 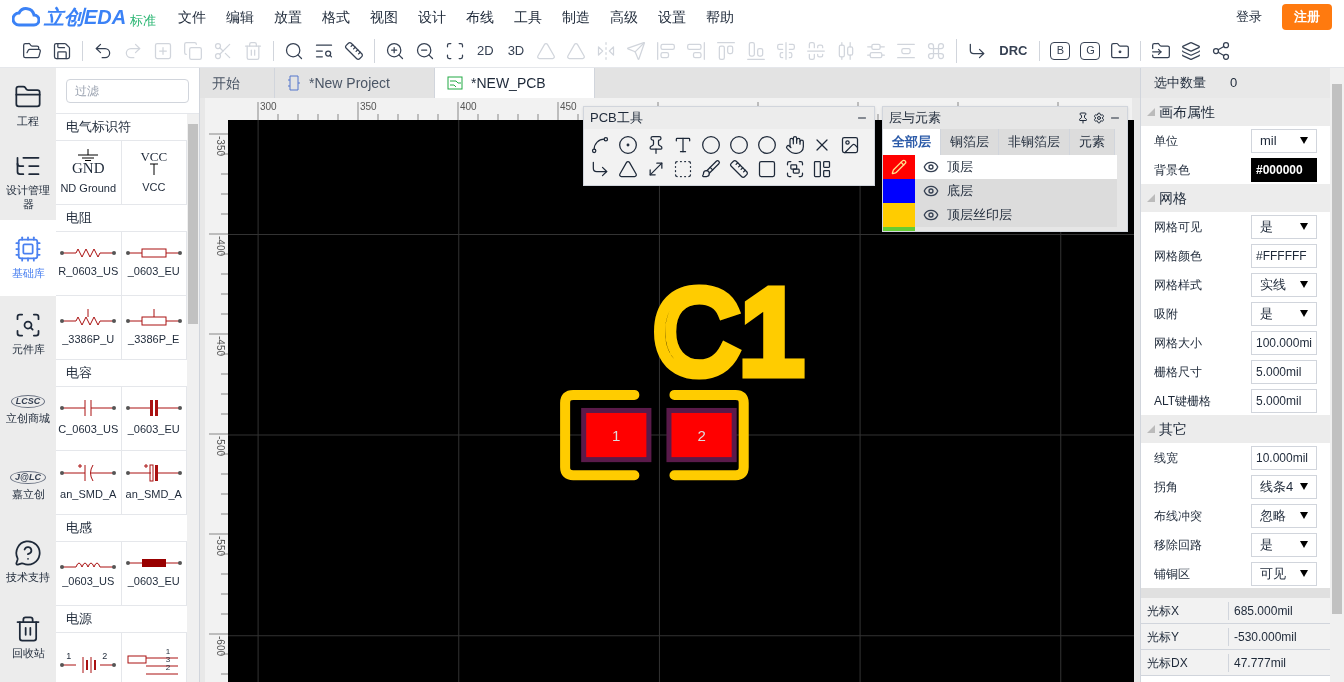 What do you see at coordinates (970, 142) in the screenshot?
I see `layer-tab: 铜箔层` at bounding box center [970, 142].